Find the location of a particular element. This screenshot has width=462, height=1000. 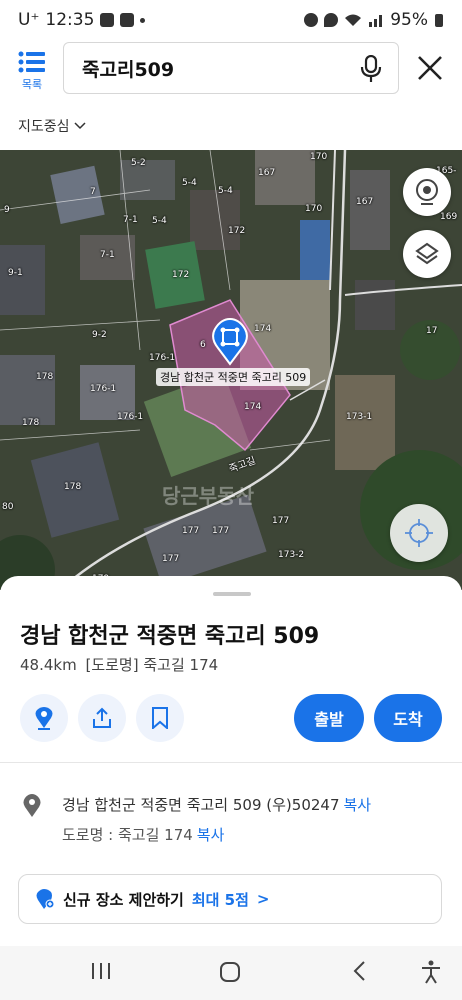

close-icon is located at coordinates (430, 68).